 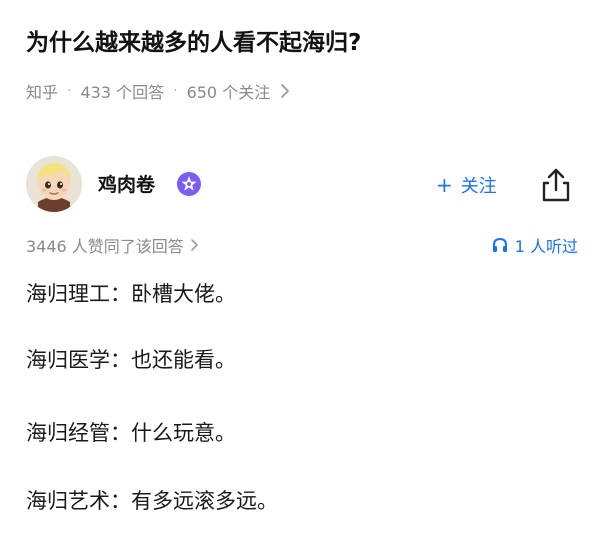 What do you see at coordinates (302, 185) in the screenshot?
I see `author-row: 鸡肉卷 + 关注` at bounding box center [302, 185].